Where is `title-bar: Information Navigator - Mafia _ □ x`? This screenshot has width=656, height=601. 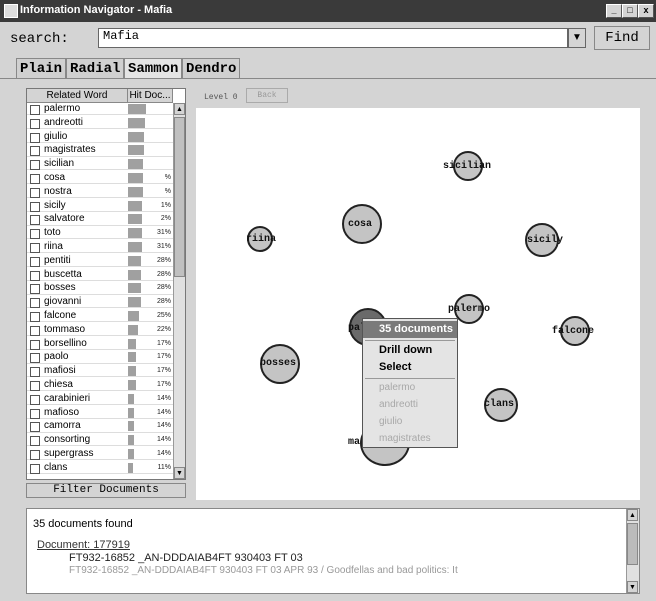
title-bar: Information Navigator - Mafia _ □ x is located at coordinates (328, 11).